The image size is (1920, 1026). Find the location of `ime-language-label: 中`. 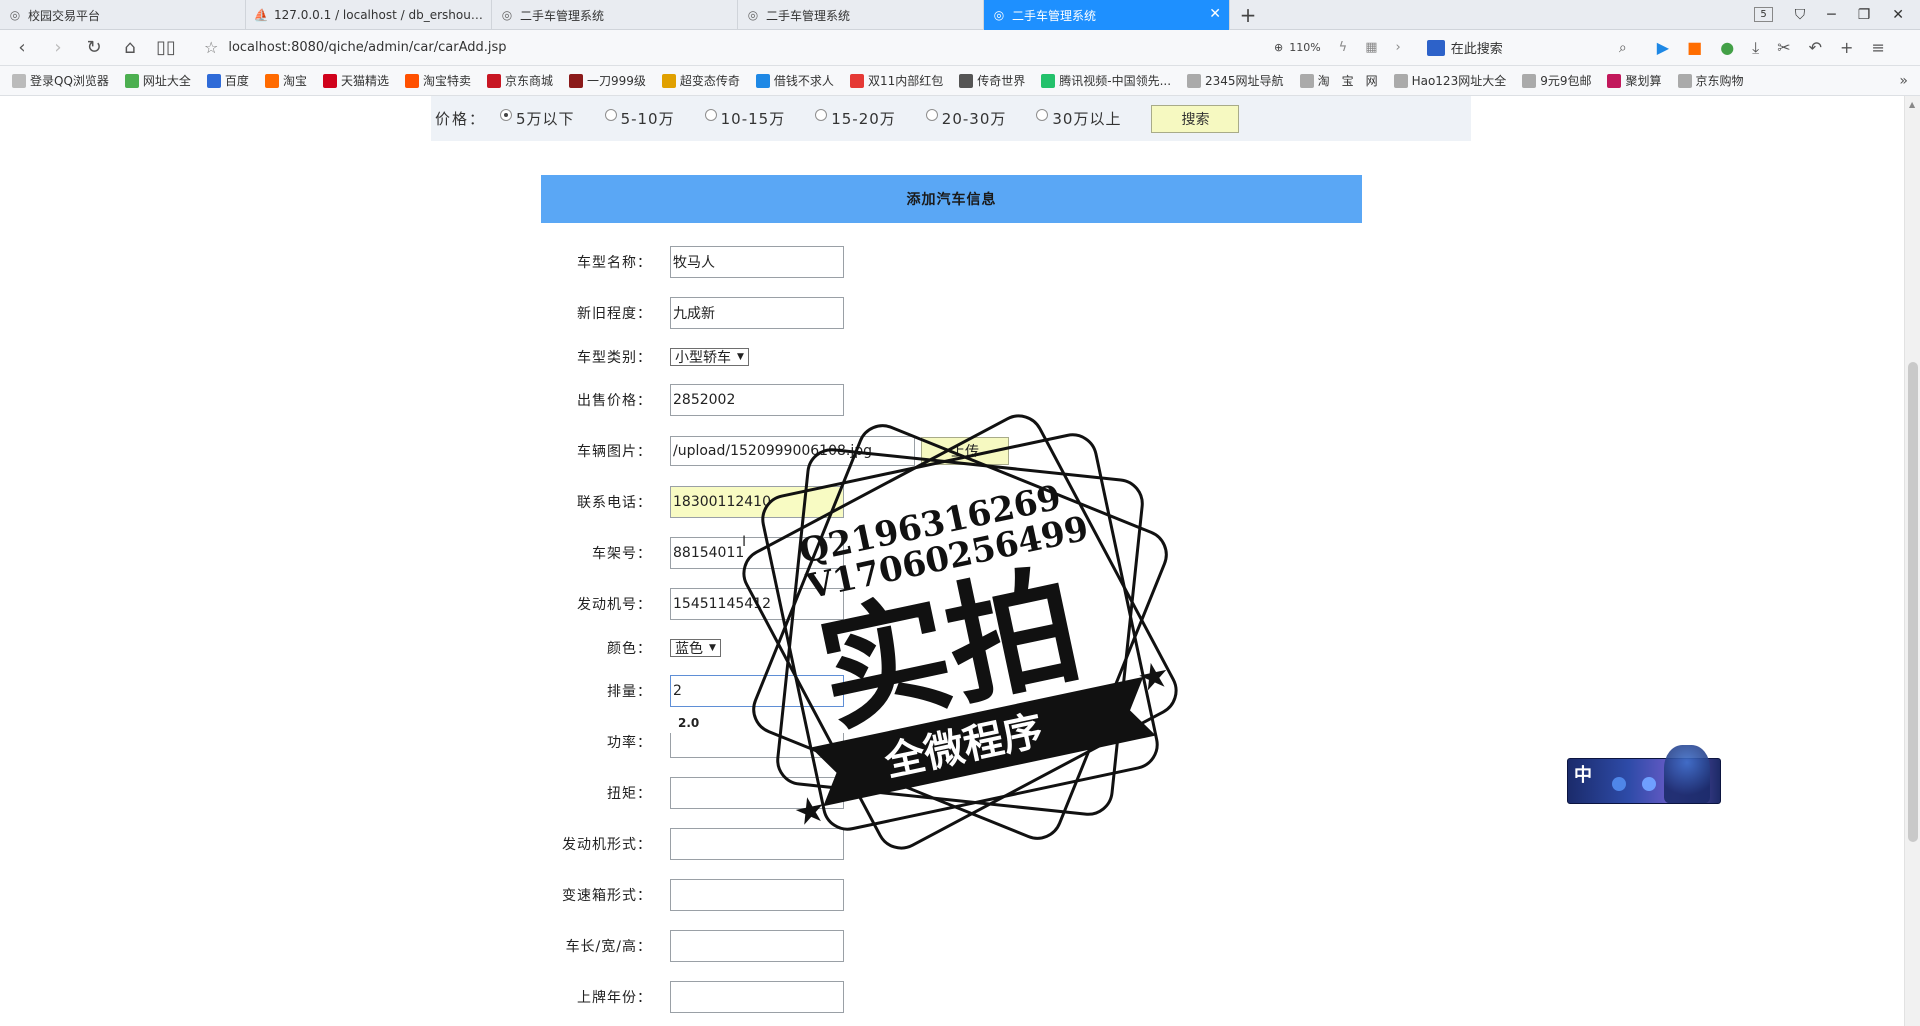

ime-language-label: 中 is located at coordinates (1583, 775).